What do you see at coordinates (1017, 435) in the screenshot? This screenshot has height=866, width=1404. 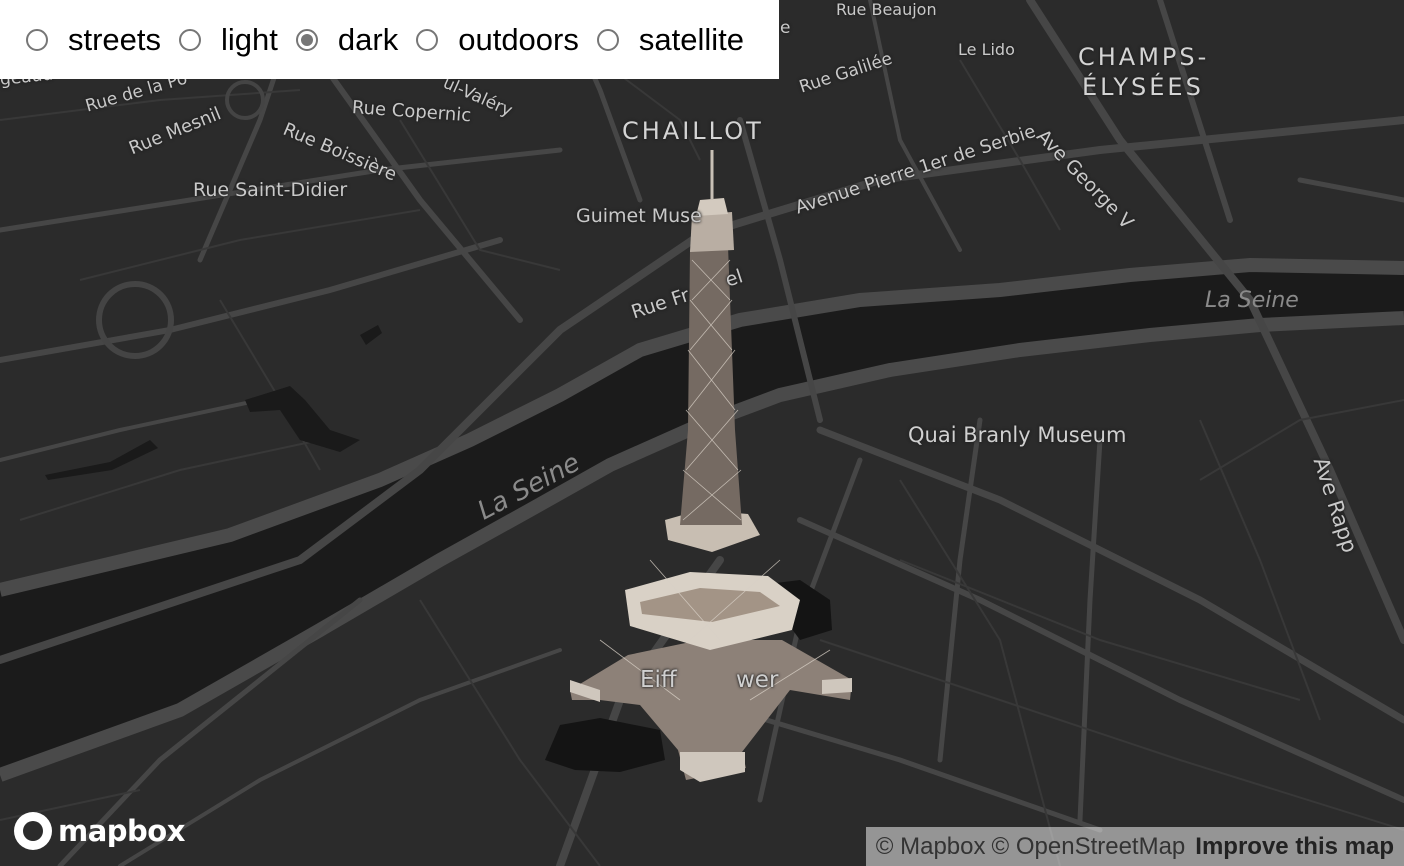 I see `poi-label-quai-branly: Quai Branly Museum` at bounding box center [1017, 435].